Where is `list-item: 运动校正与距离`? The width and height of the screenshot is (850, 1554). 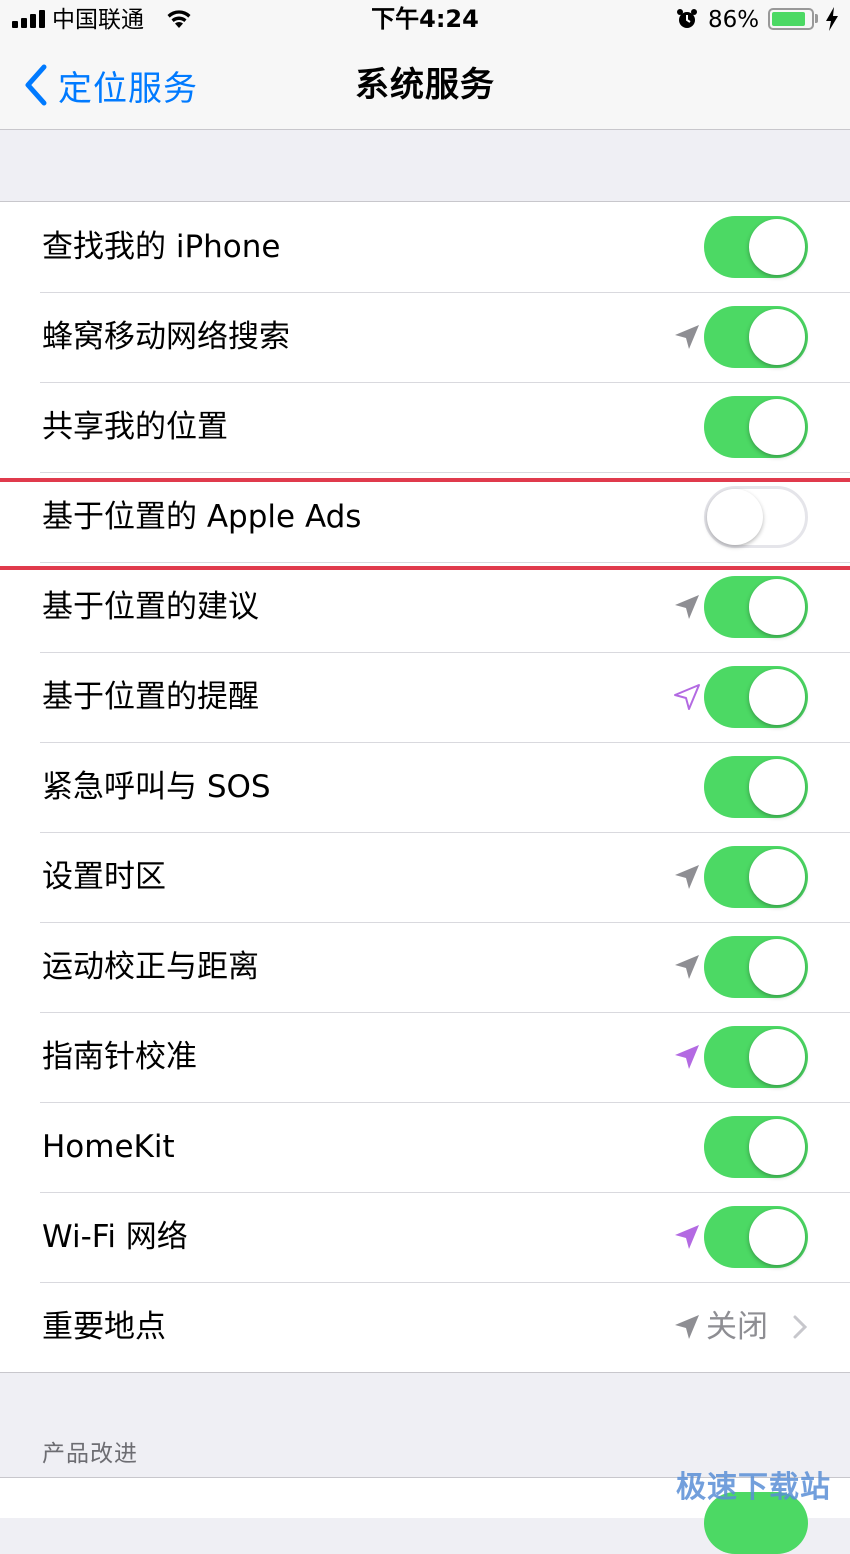 list-item: 运动校正与距离 is located at coordinates (425, 967).